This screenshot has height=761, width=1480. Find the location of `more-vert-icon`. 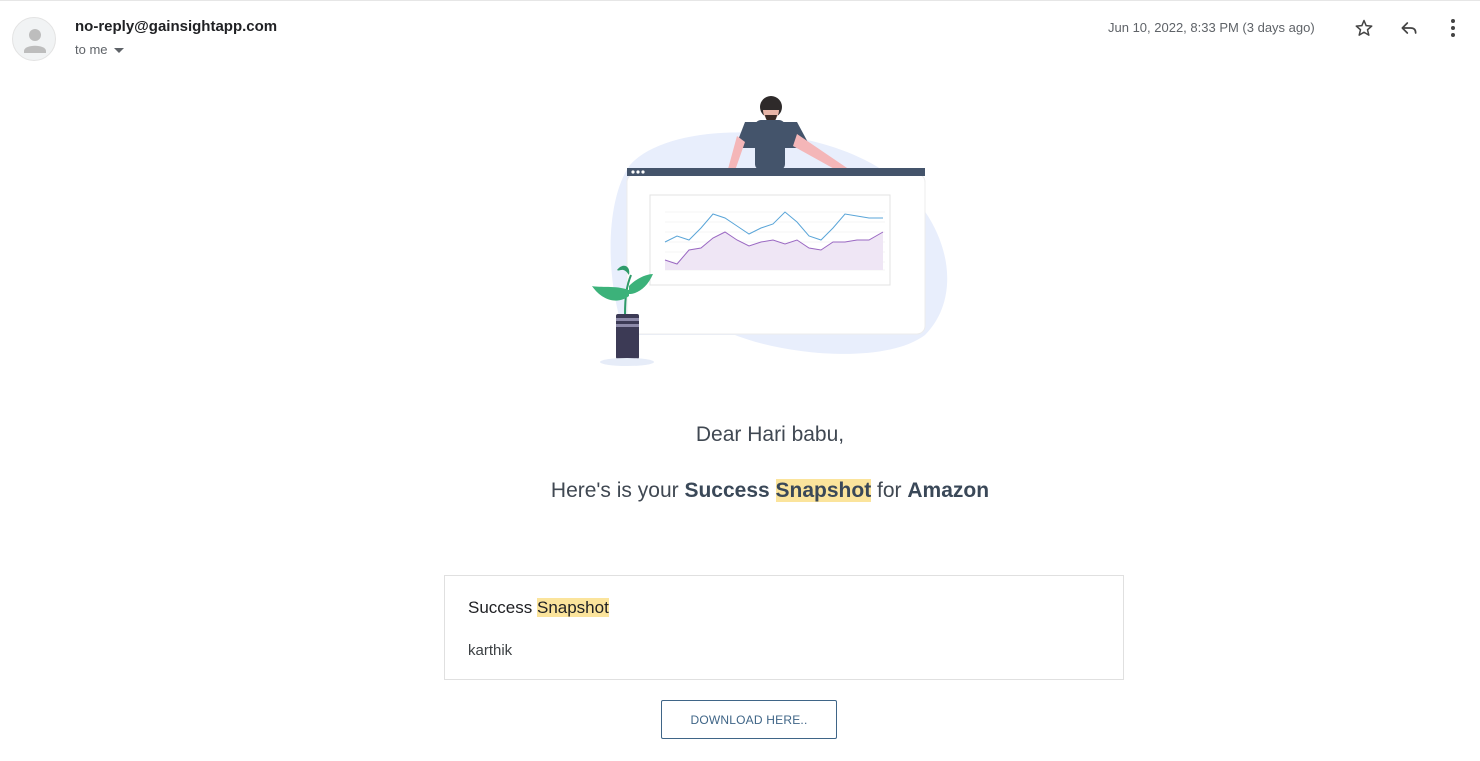

more-vert-icon is located at coordinates (1453, 28).